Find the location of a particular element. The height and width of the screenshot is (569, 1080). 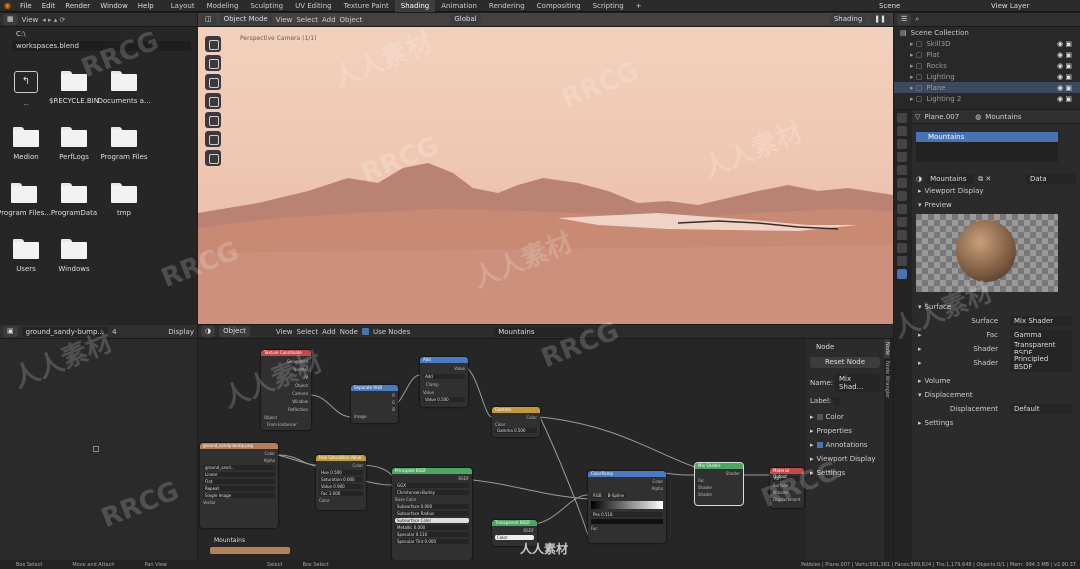

viewlayer-selector: View Layer is located at coordinates (1010, 6).